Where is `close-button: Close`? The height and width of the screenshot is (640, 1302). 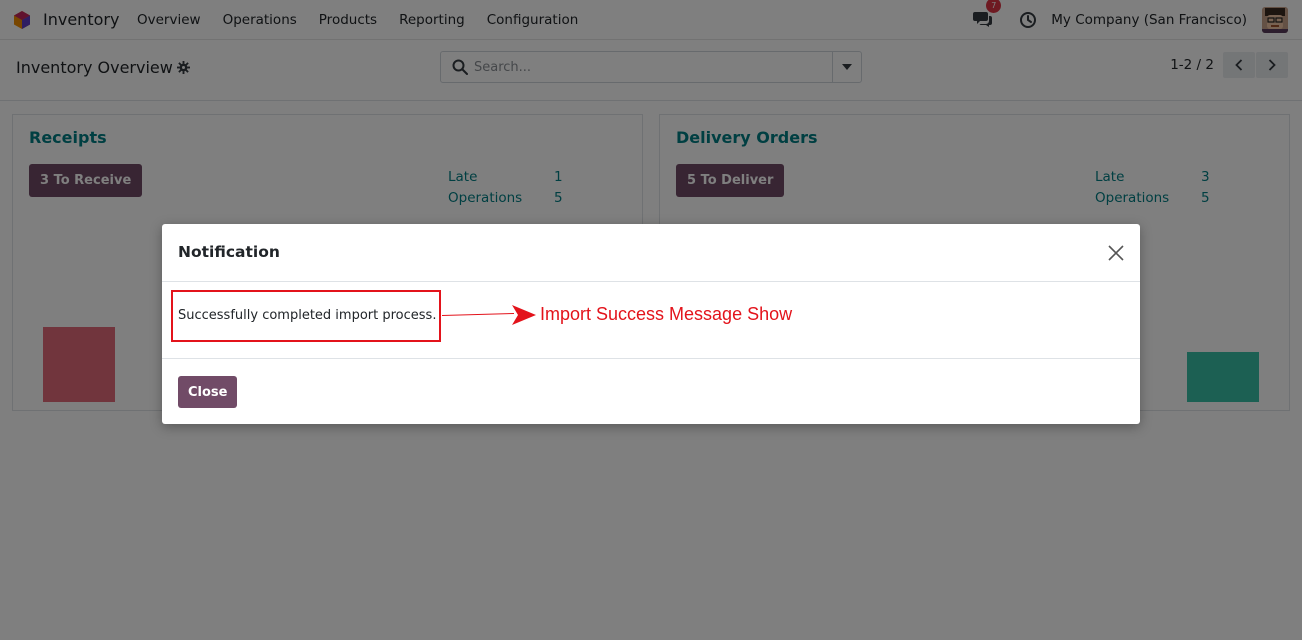 close-button: Close is located at coordinates (208, 392).